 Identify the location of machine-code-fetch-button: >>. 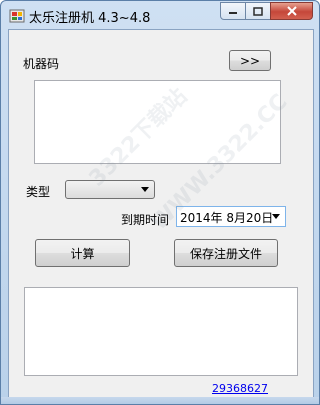
(250, 60).